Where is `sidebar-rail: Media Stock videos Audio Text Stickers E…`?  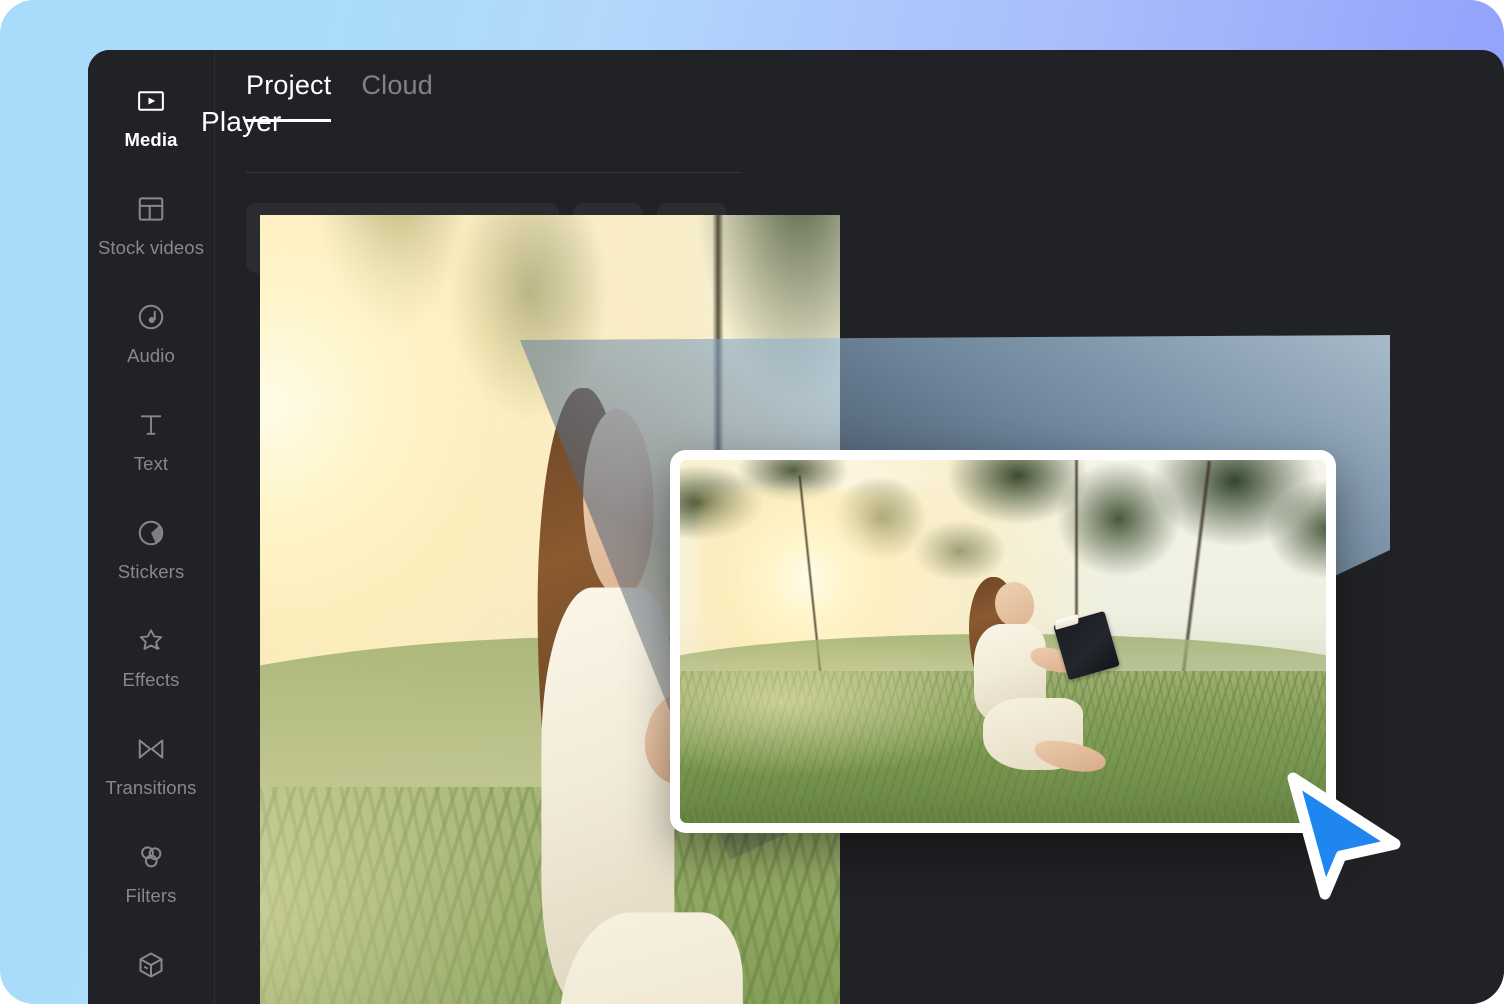
sidebar-rail: Media Stock videos Audio Text Stickers E… is located at coordinates (151, 527).